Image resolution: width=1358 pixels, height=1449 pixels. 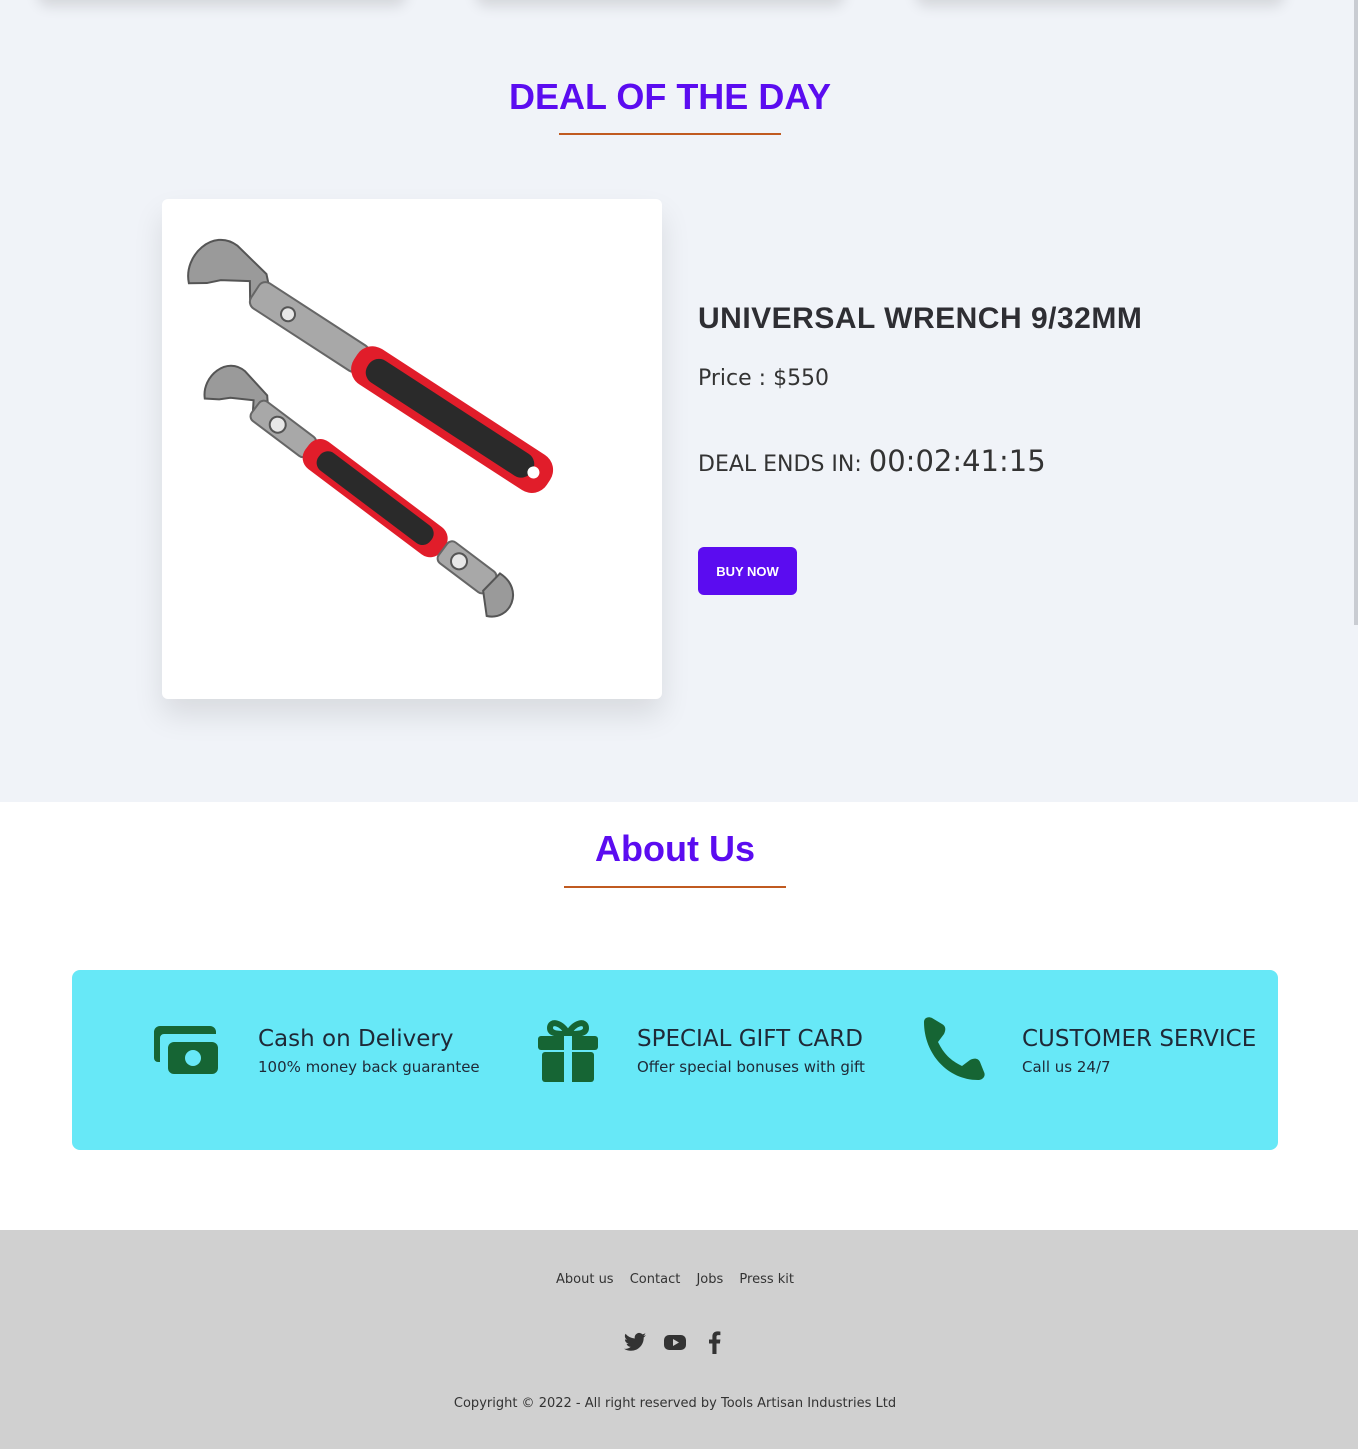 I want to click on scrollbar, so click(x=1356, y=312).